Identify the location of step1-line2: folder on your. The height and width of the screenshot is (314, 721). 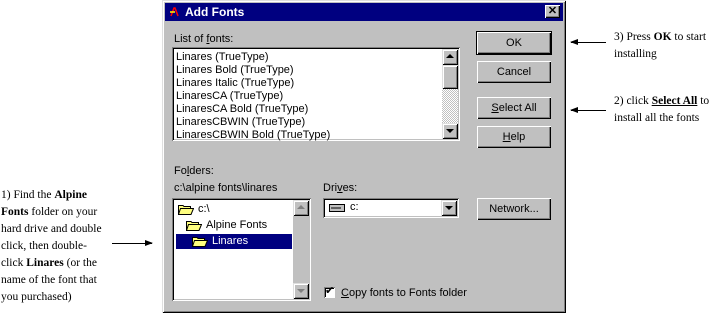
(63, 212).